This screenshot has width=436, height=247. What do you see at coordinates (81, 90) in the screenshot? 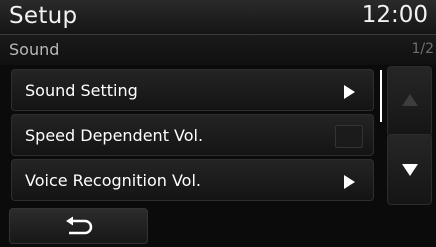
I see `menu-item-label: Sound Setting` at bounding box center [81, 90].